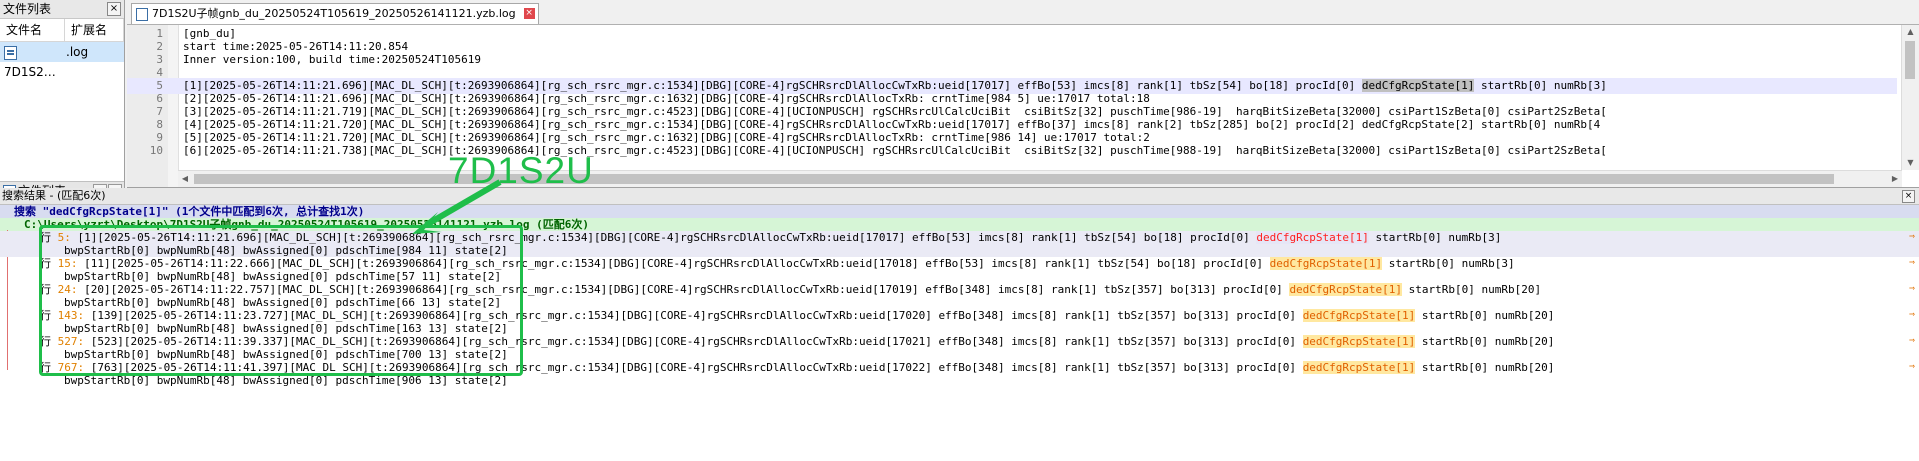 The width and height of the screenshot is (1919, 461). Describe the element at coordinates (529, 13) in the screenshot. I see `document-tab-close-icon: ×` at that location.